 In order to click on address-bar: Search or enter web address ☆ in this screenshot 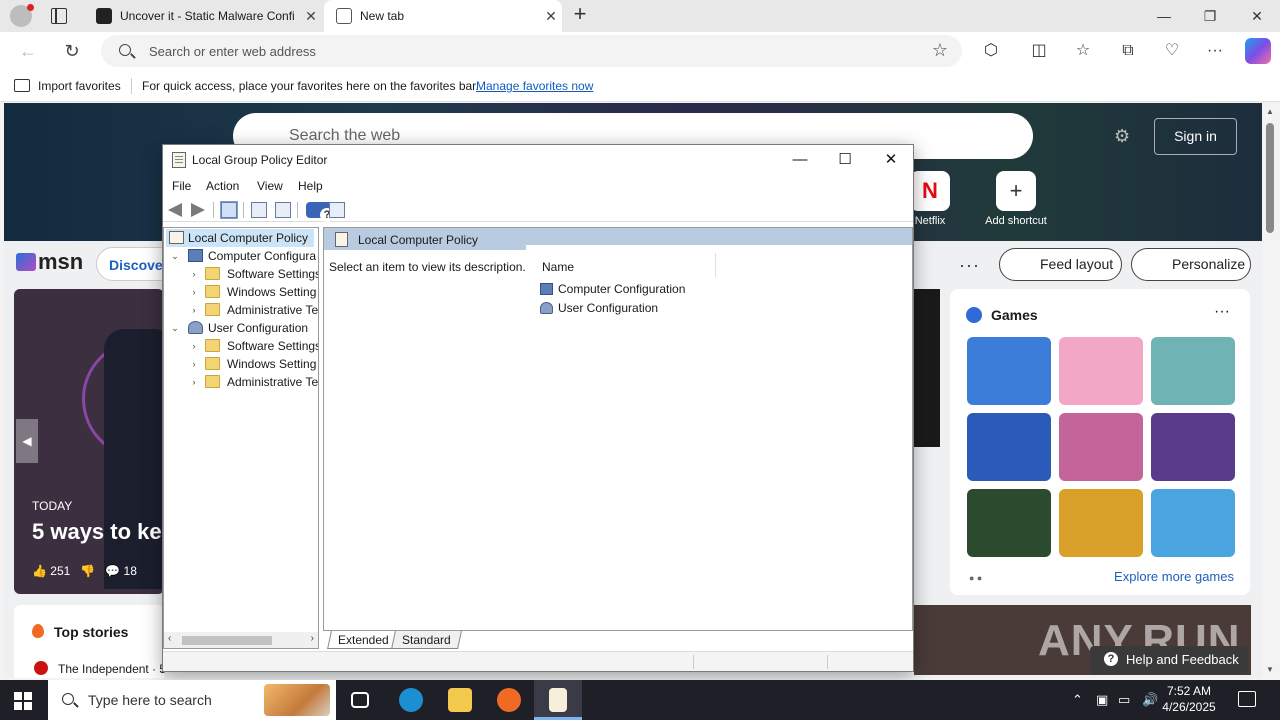, I will do `click(531, 51)`.